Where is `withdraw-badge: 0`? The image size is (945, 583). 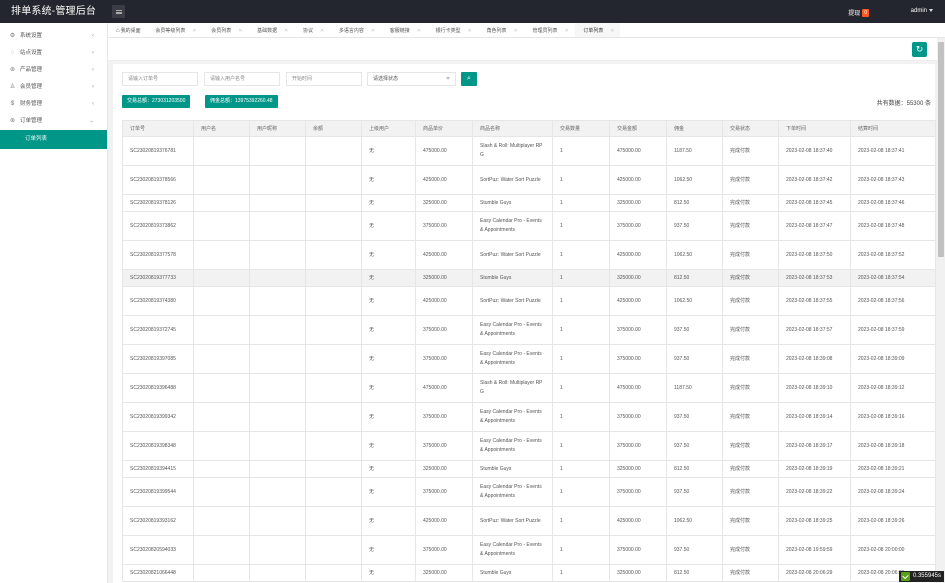 withdraw-badge: 0 is located at coordinates (865, 13).